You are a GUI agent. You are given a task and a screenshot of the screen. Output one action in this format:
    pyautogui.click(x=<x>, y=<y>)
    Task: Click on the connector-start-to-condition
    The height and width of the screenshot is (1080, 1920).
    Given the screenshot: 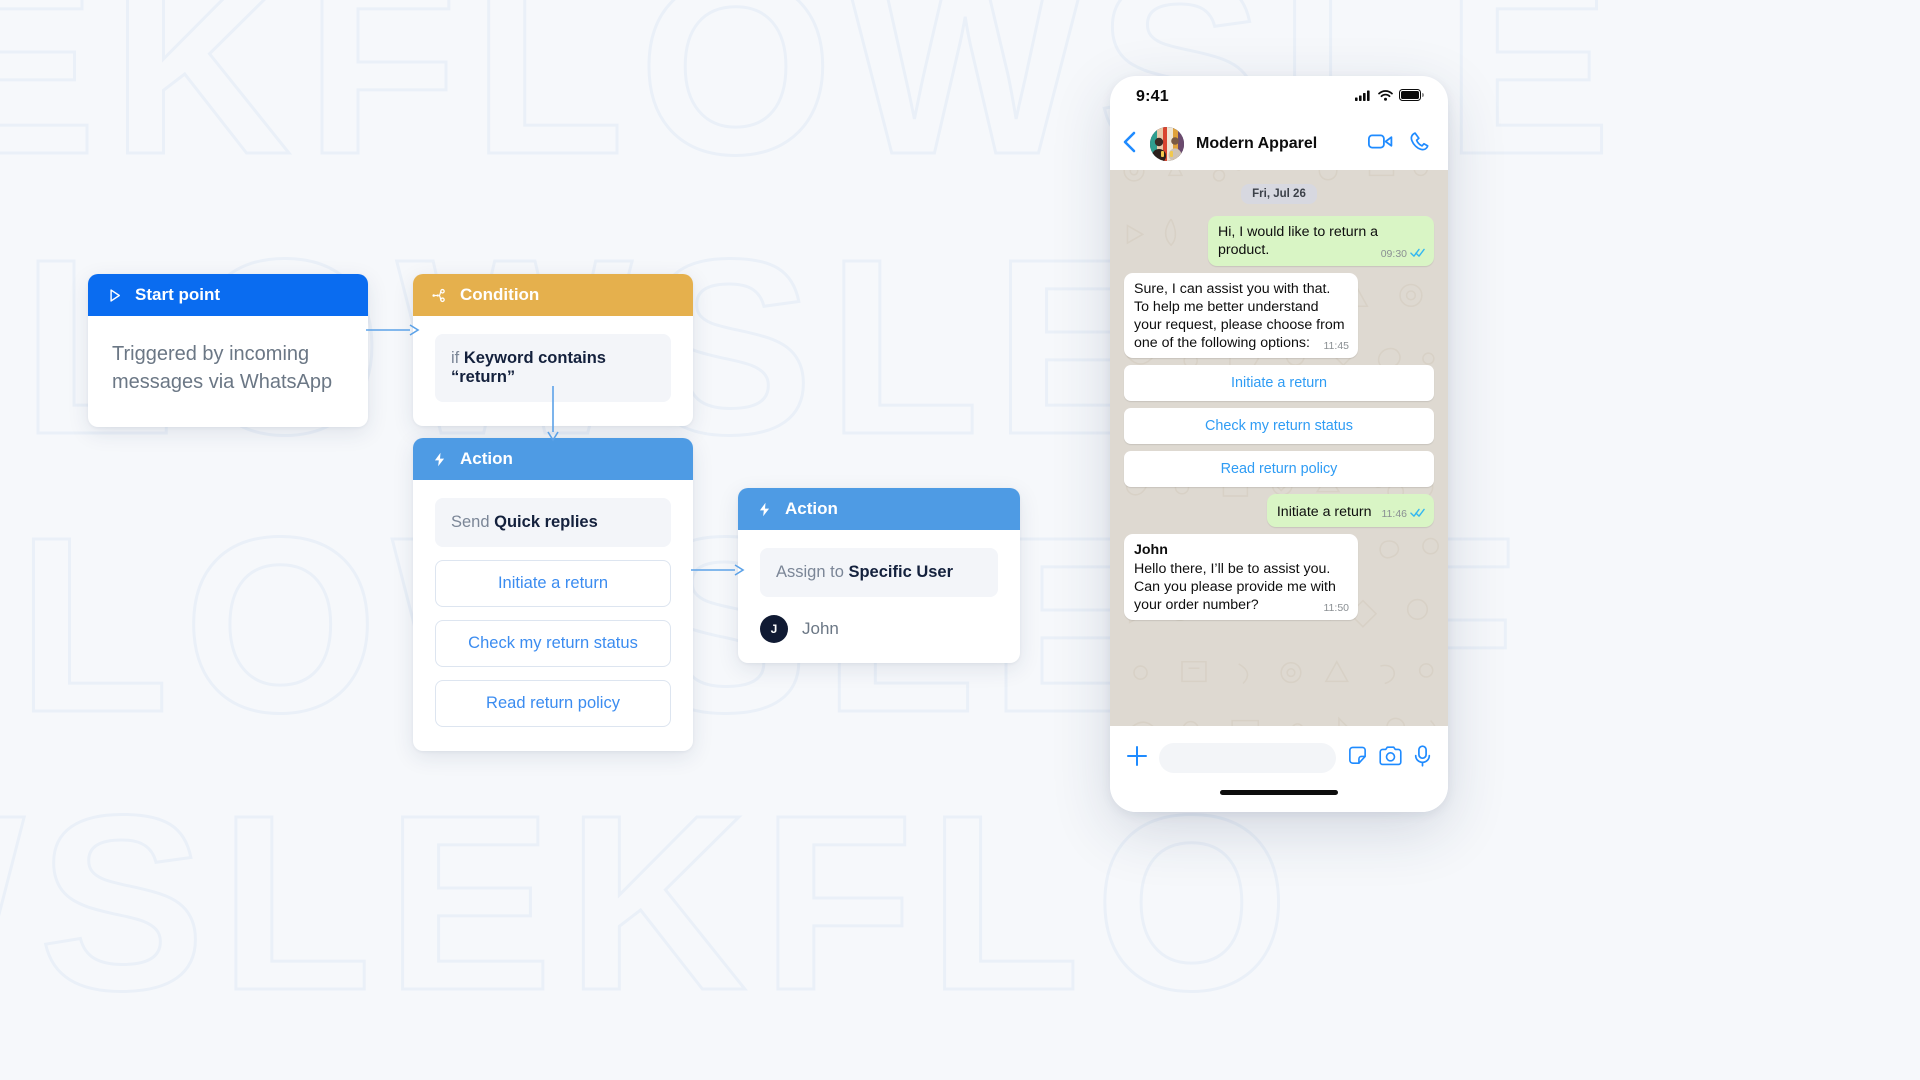 What is the action you would take?
    pyautogui.click(x=393, y=330)
    